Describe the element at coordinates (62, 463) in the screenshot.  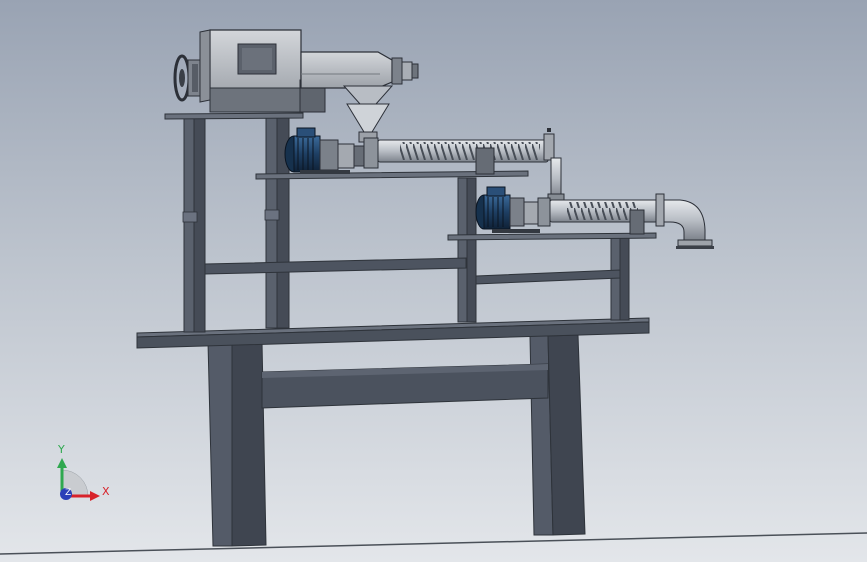
I see `y-axis-arrow` at that location.